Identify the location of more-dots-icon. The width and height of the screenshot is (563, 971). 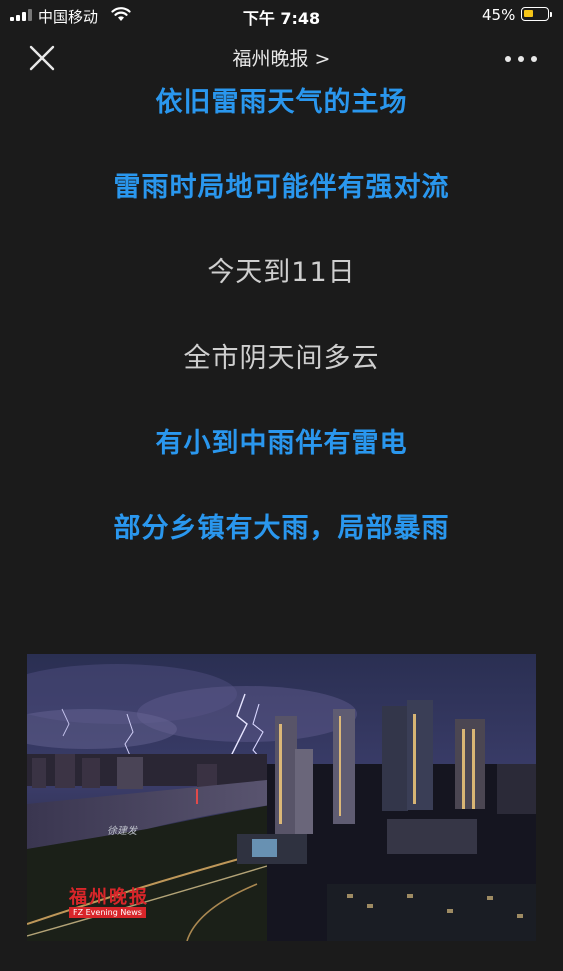
(522, 59).